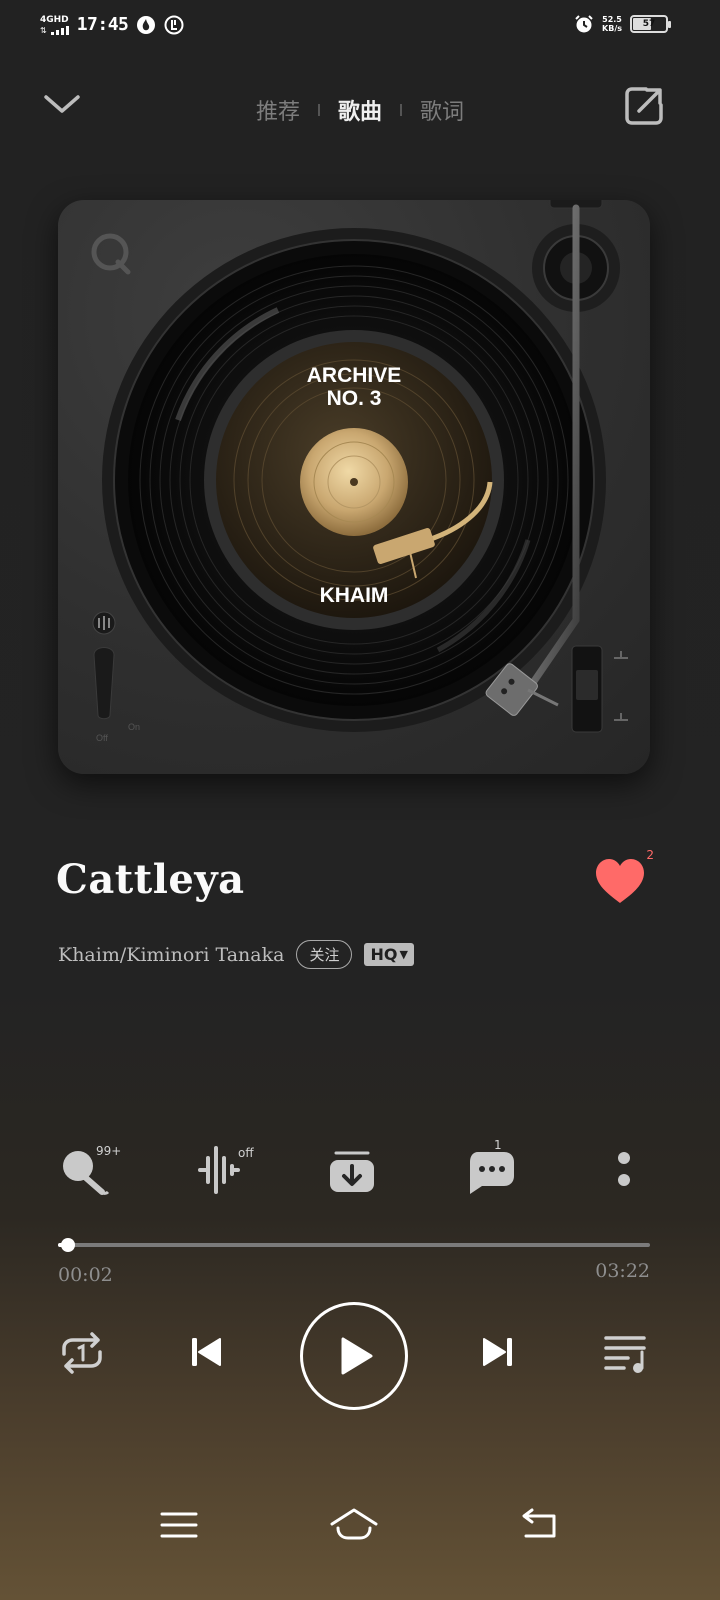 This screenshot has width=720, height=1600. I want to click on home-icon, so click(354, 1524).